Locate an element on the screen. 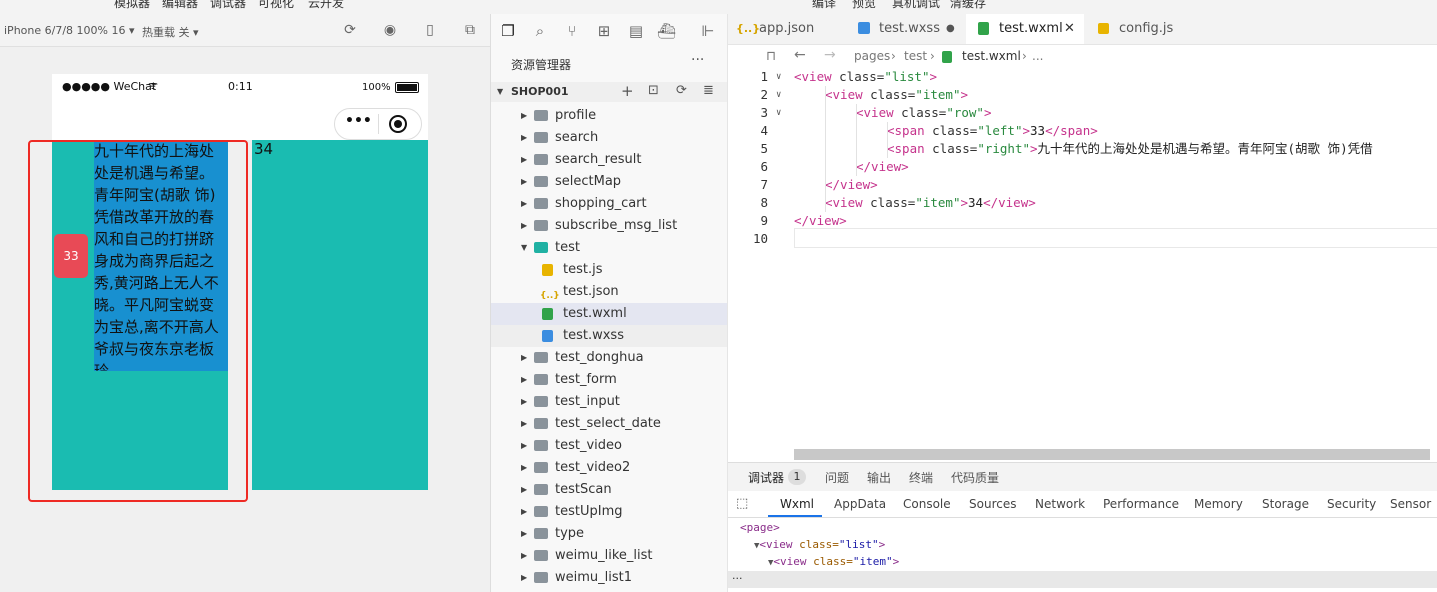  close-mini-icon is located at coordinates (398, 124).